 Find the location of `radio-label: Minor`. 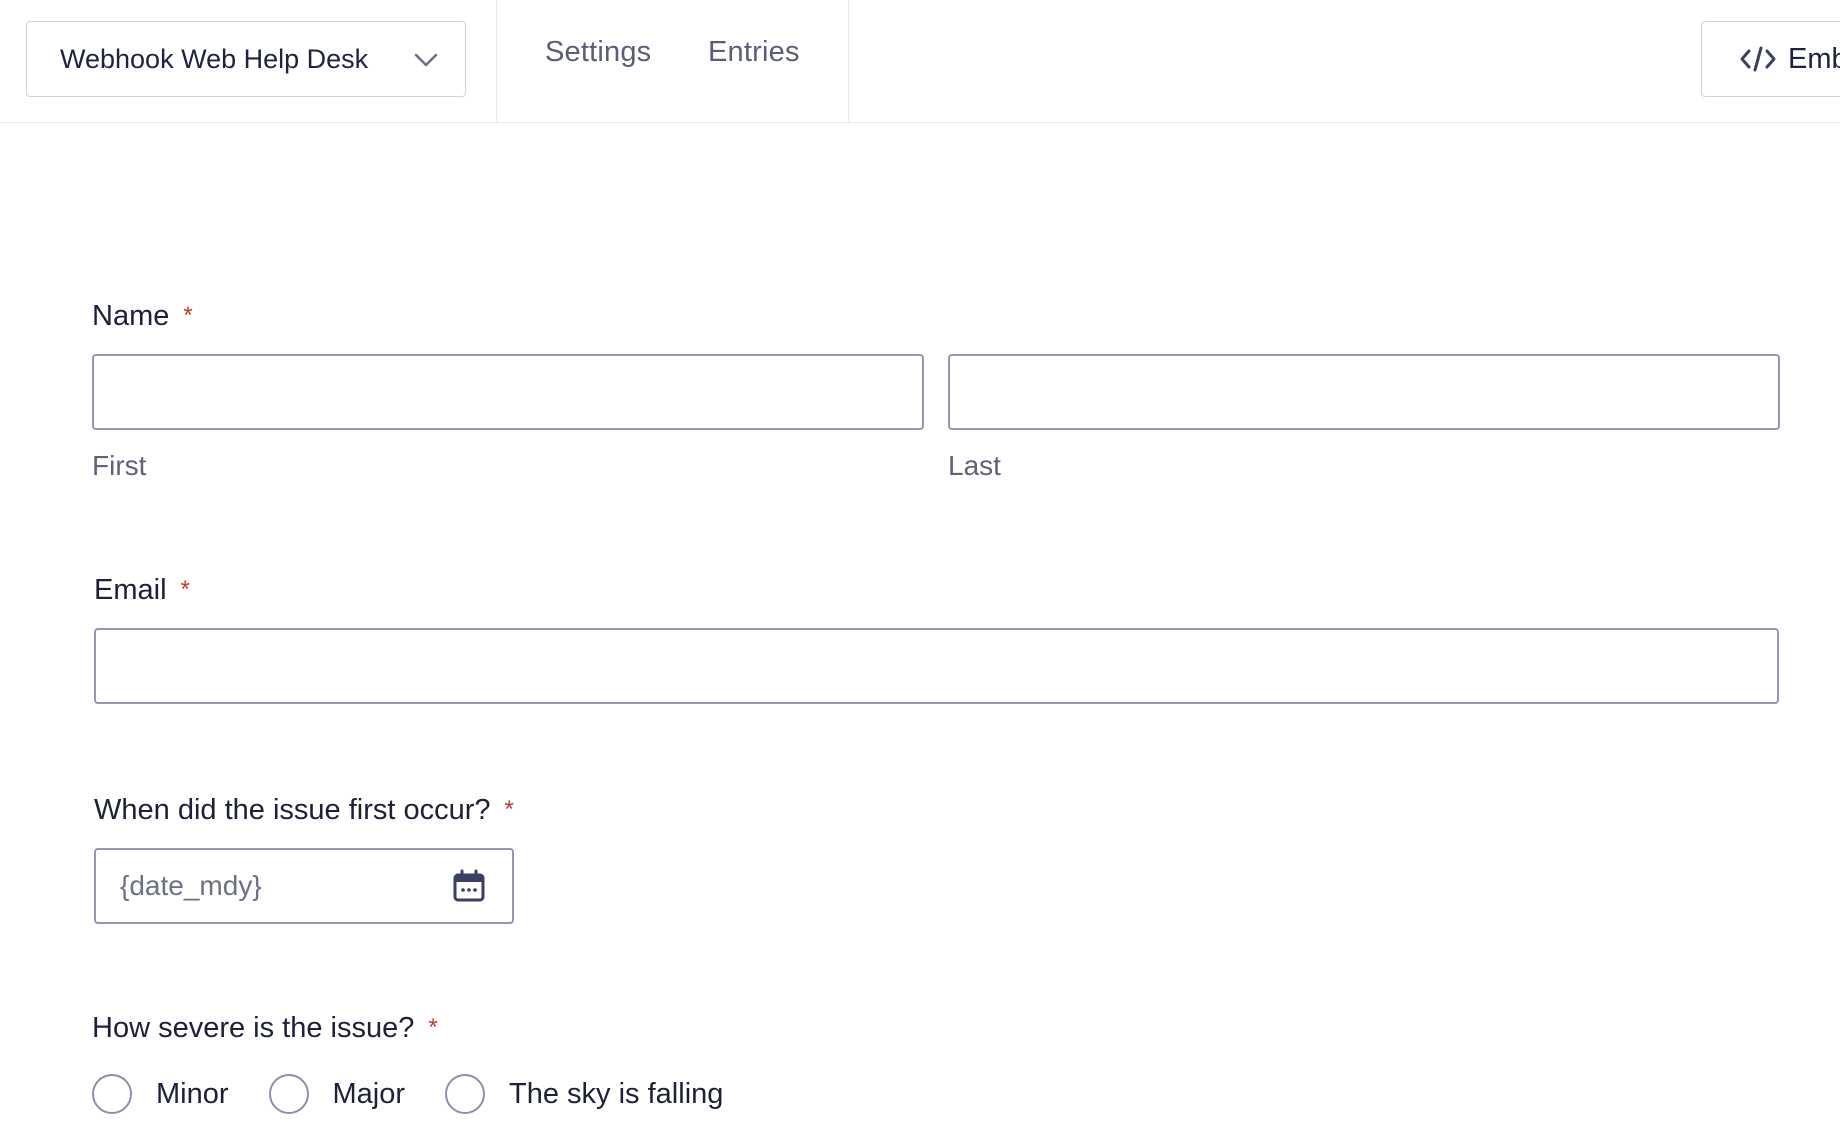

radio-label: Minor is located at coordinates (192, 1093).